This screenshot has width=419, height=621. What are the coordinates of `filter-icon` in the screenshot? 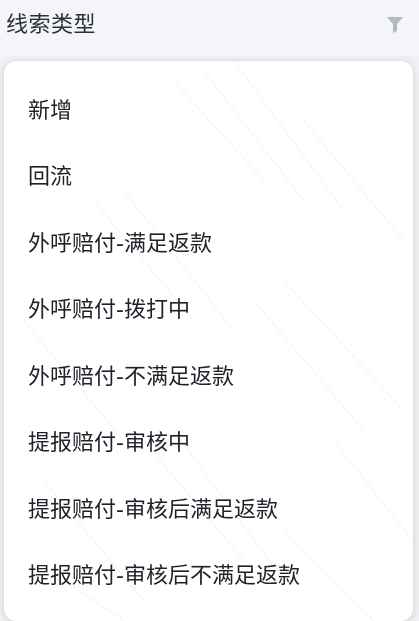 It's located at (395, 25).